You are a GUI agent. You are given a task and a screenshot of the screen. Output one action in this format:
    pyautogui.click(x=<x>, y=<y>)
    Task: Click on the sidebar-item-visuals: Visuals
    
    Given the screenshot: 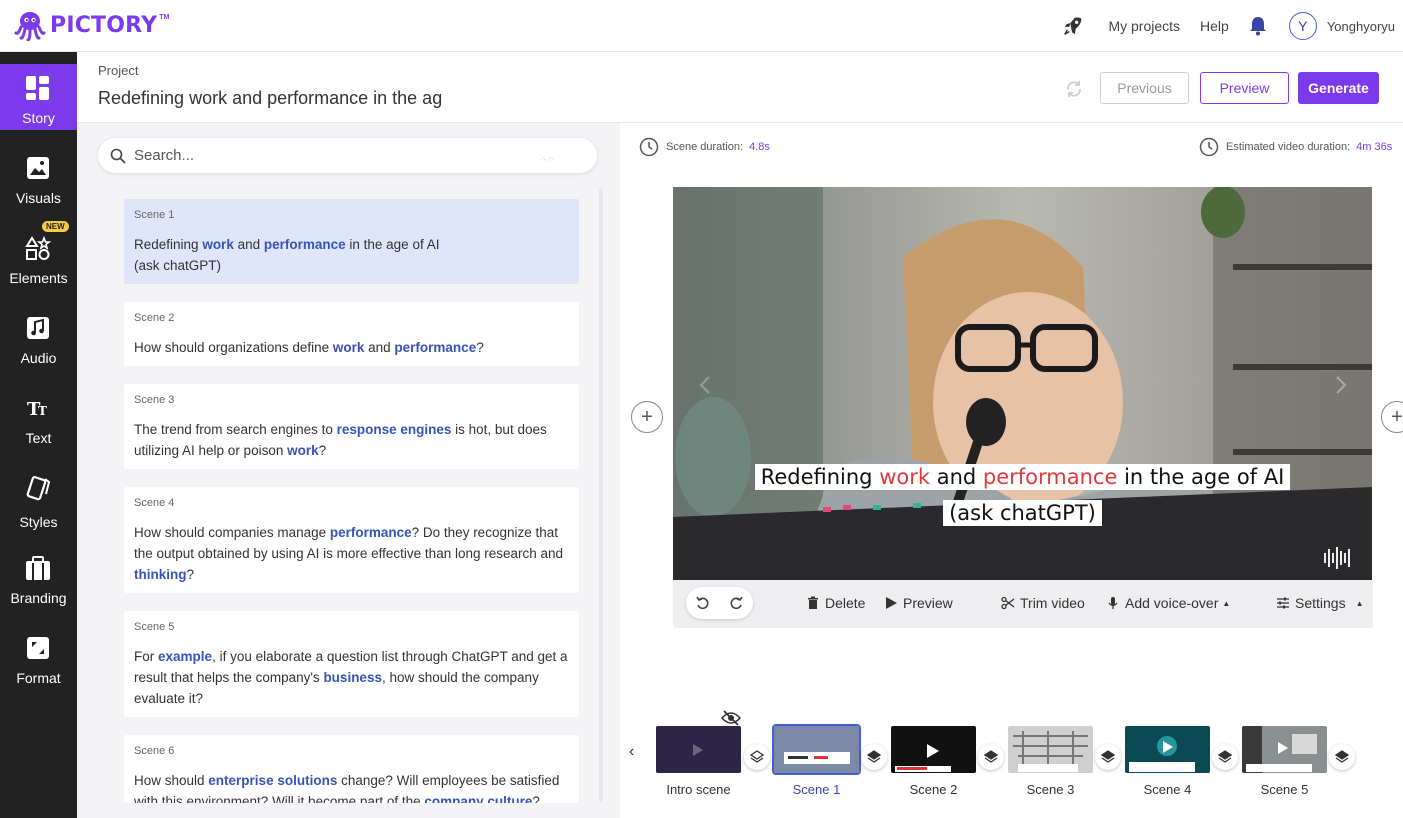 What is the action you would take?
    pyautogui.click(x=38, y=177)
    